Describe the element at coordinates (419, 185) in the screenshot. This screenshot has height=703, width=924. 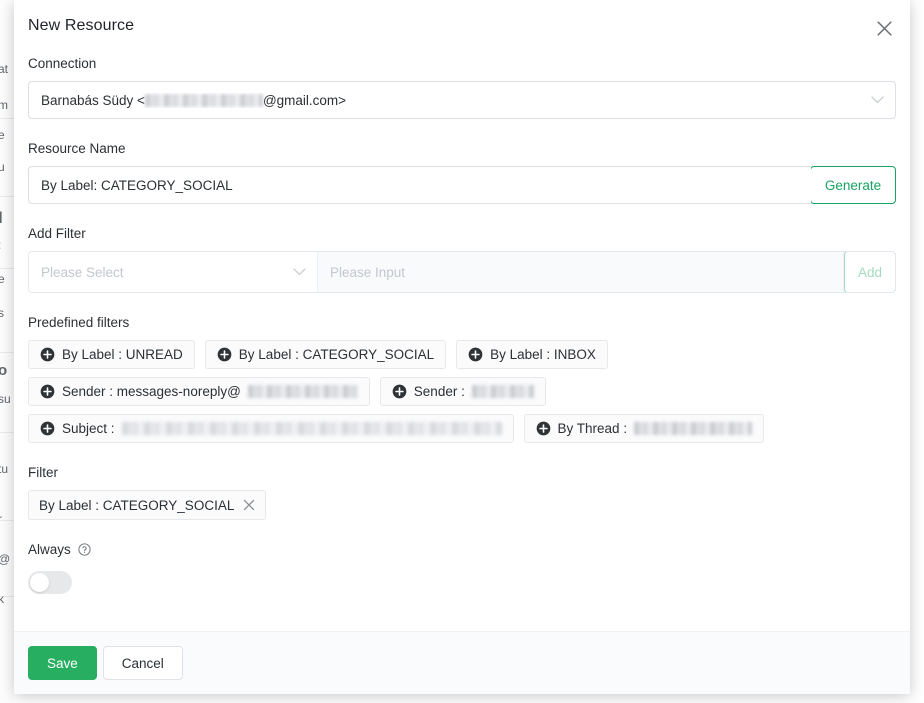
I see `resource-name-input: By Label: CATEGORY_SOCIAL` at that location.